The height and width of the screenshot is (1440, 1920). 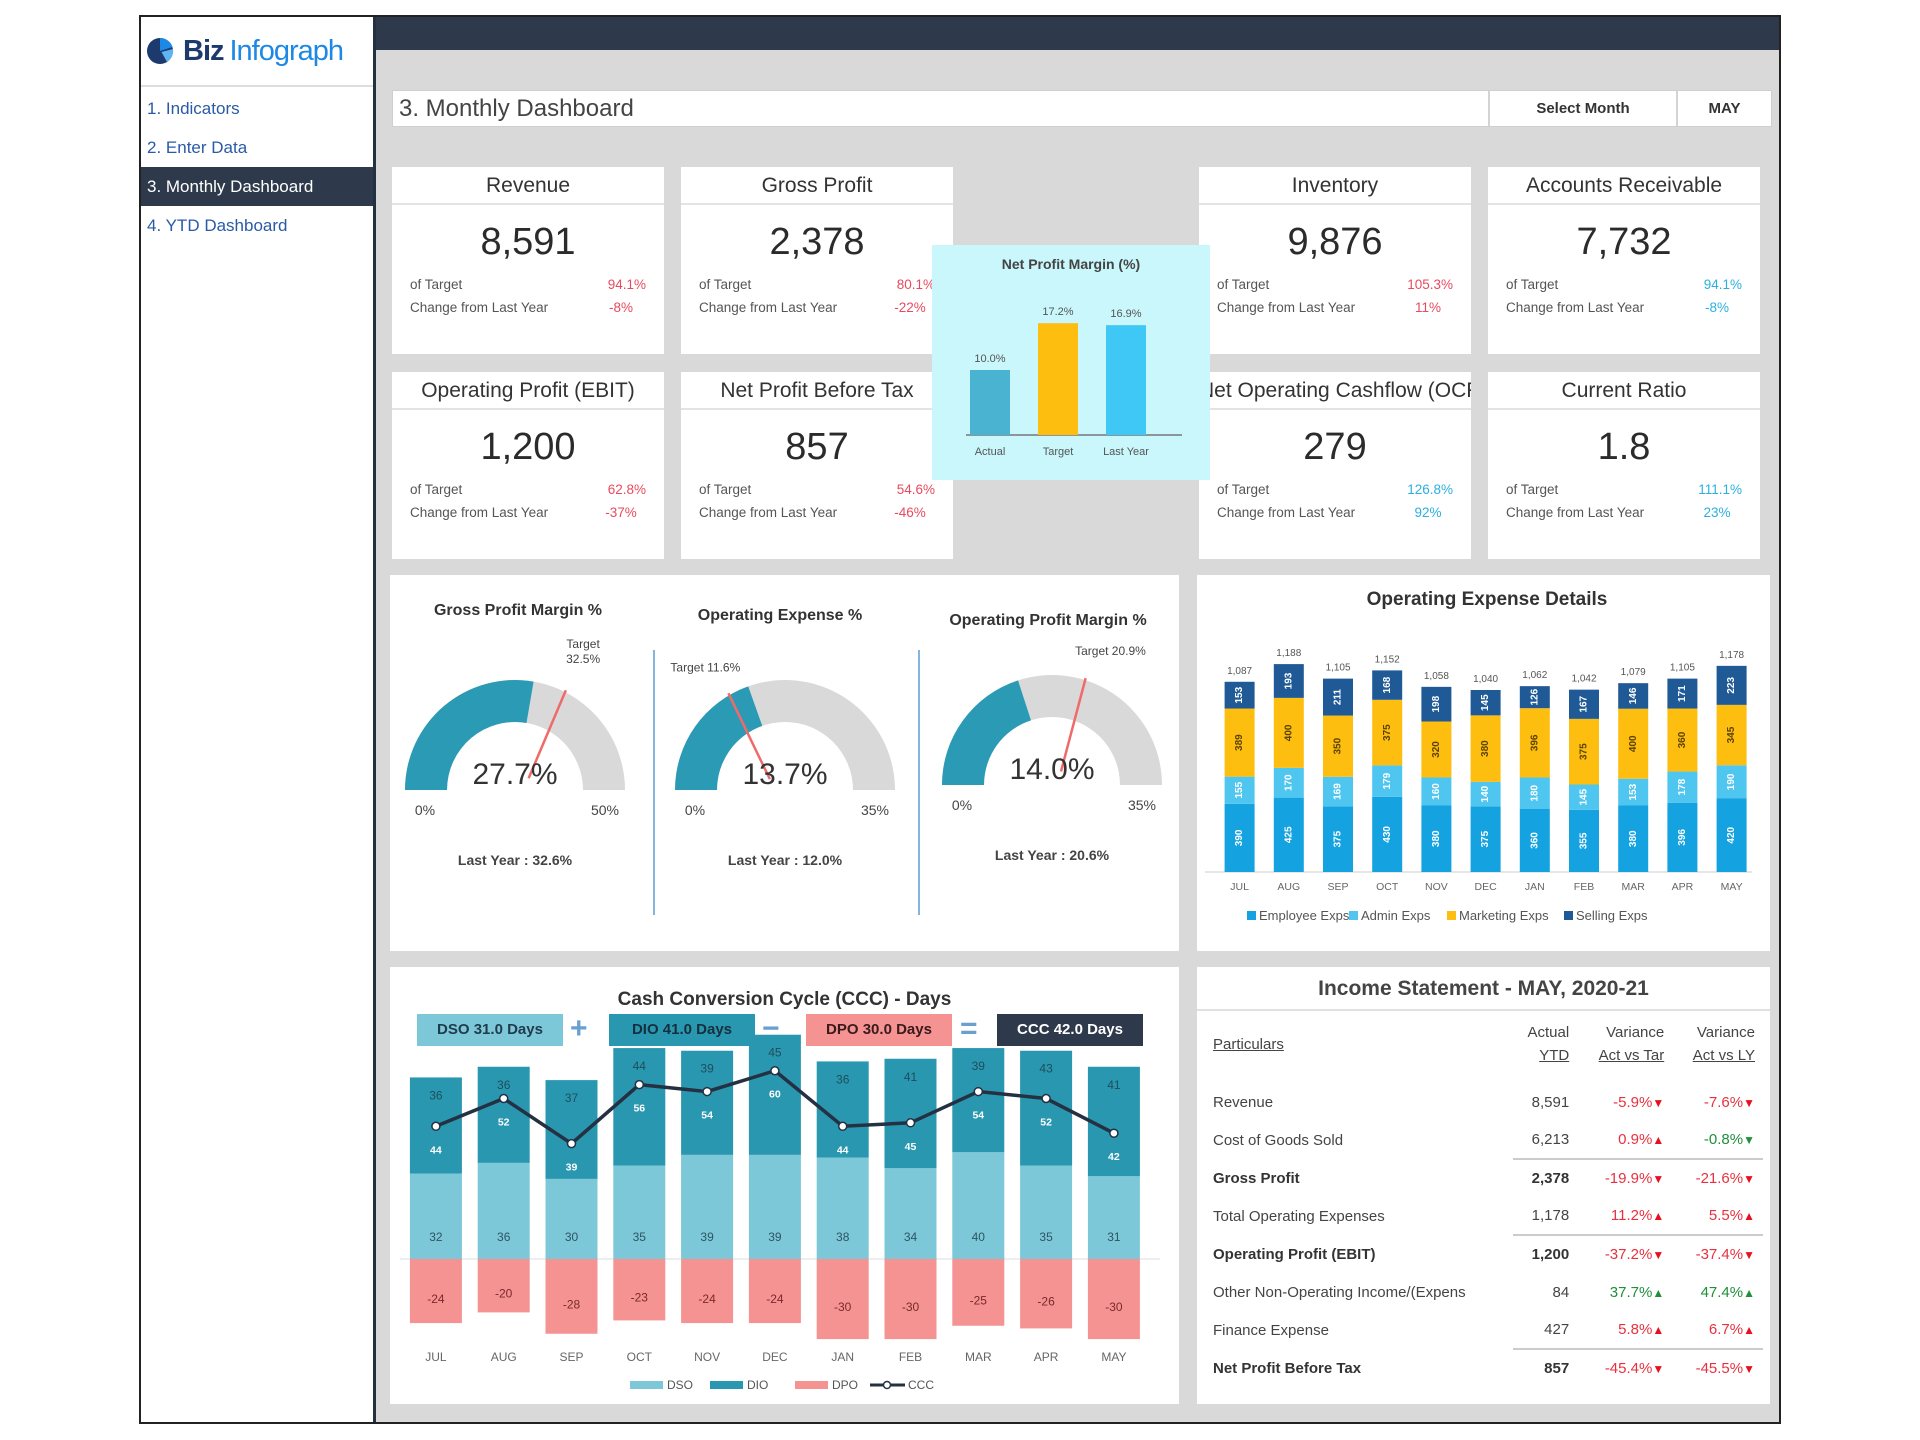 What do you see at coordinates (528, 391) in the screenshot?
I see `kpi-title: Operating Profit (EBIT)` at bounding box center [528, 391].